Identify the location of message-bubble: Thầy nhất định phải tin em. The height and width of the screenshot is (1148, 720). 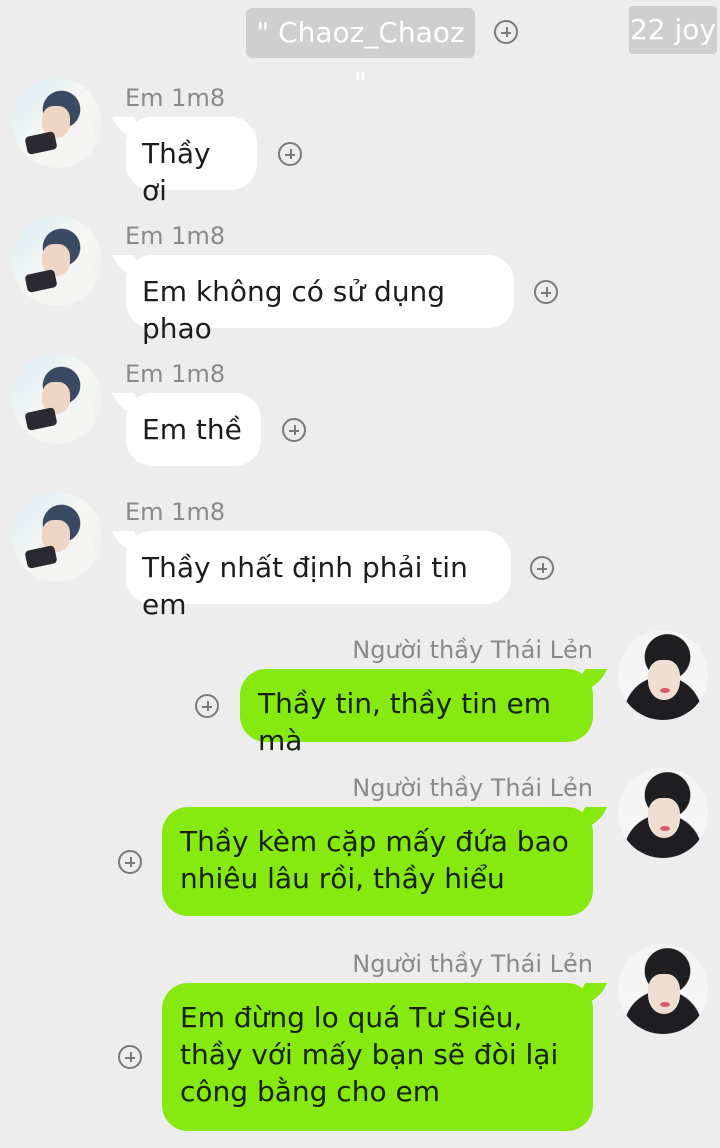
(318, 576).